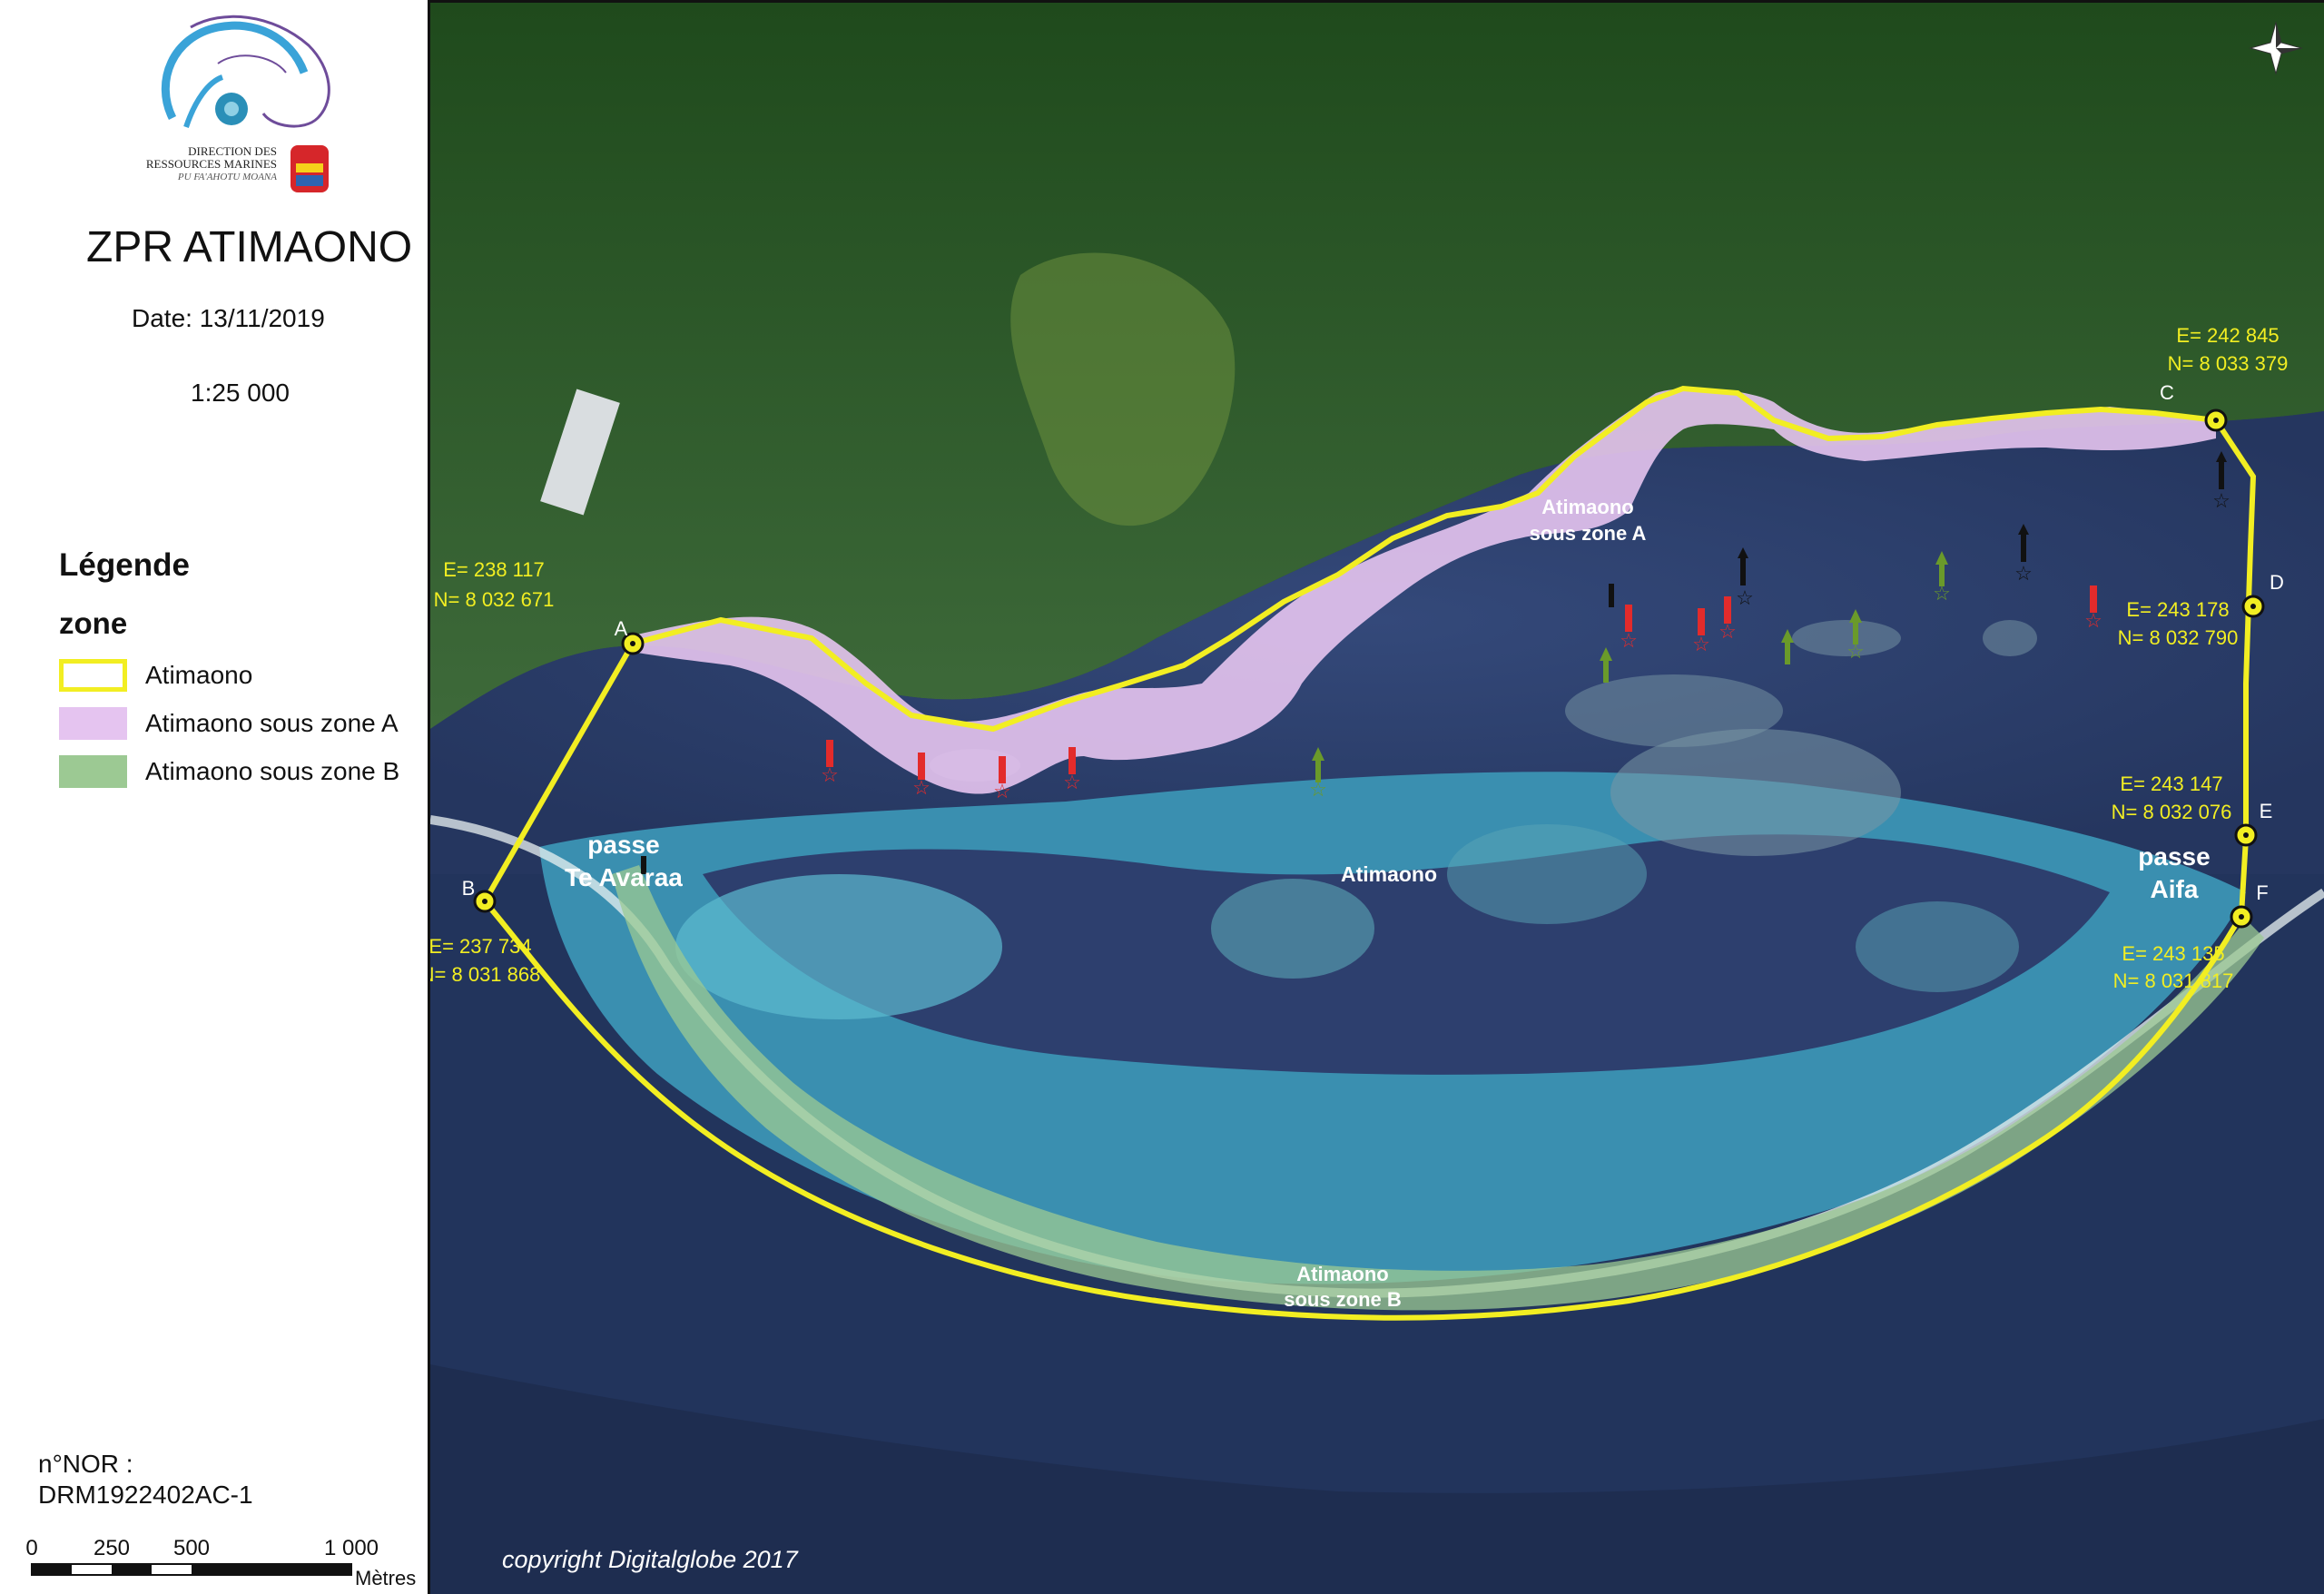 This screenshot has height=1594, width=2324. Describe the element at coordinates (2177, 610) in the screenshot. I see `point-d-easting: E= 243 178` at that location.